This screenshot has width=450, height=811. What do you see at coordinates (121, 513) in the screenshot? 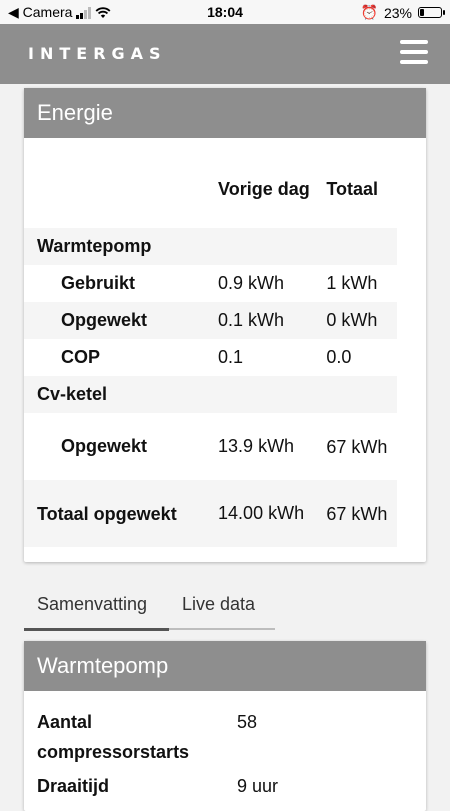
I see `row-label: Totaal opgewekt` at bounding box center [121, 513].